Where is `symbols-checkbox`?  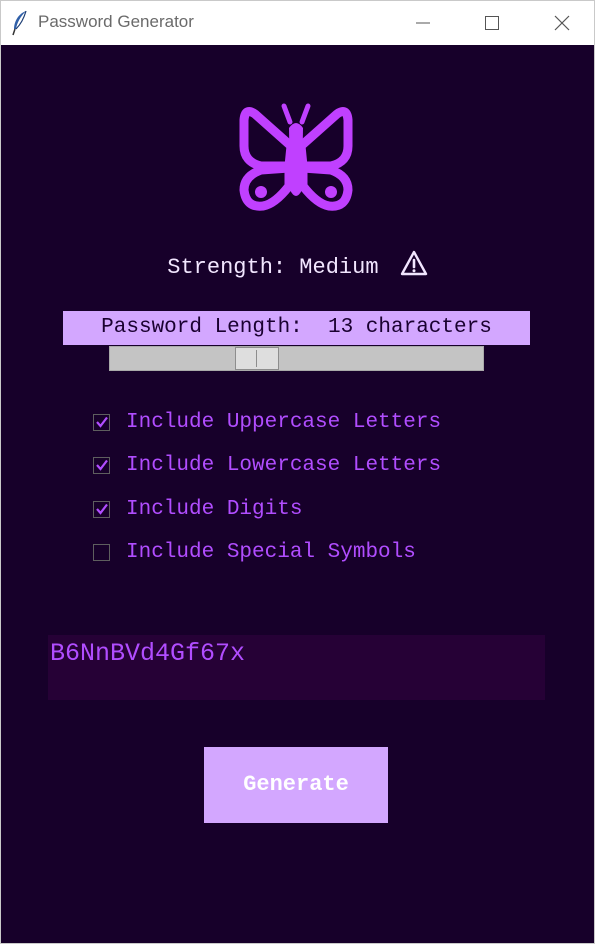 symbols-checkbox is located at coordinates (101, 552).